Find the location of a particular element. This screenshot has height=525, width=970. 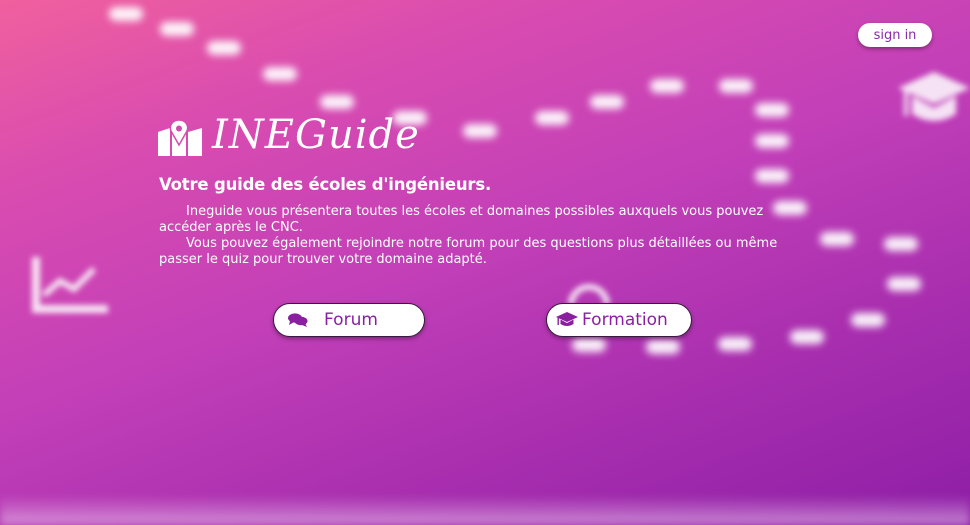

forum-button: Forum is located at coordinates (349, 320).